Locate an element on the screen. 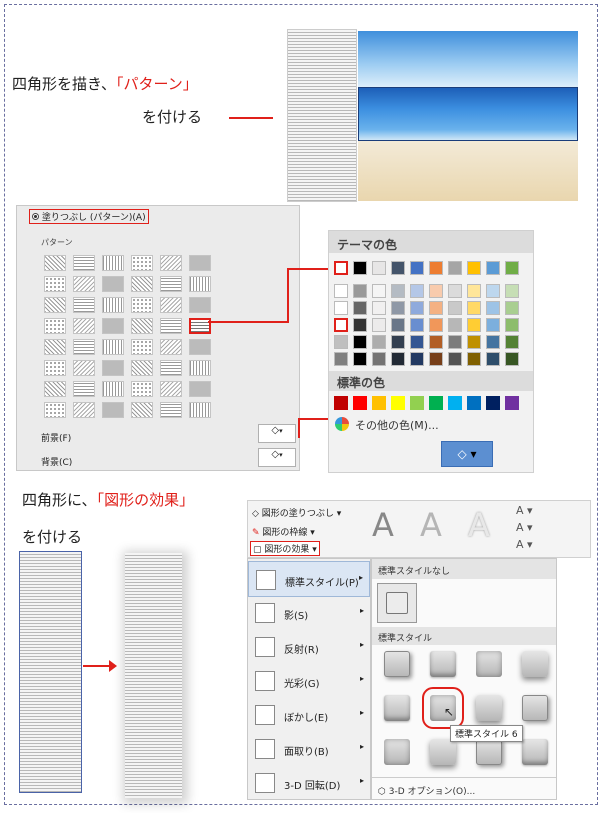 This screenshot has height=813, width=602. wordart-style-3: A is located at coordinates (479, 526).